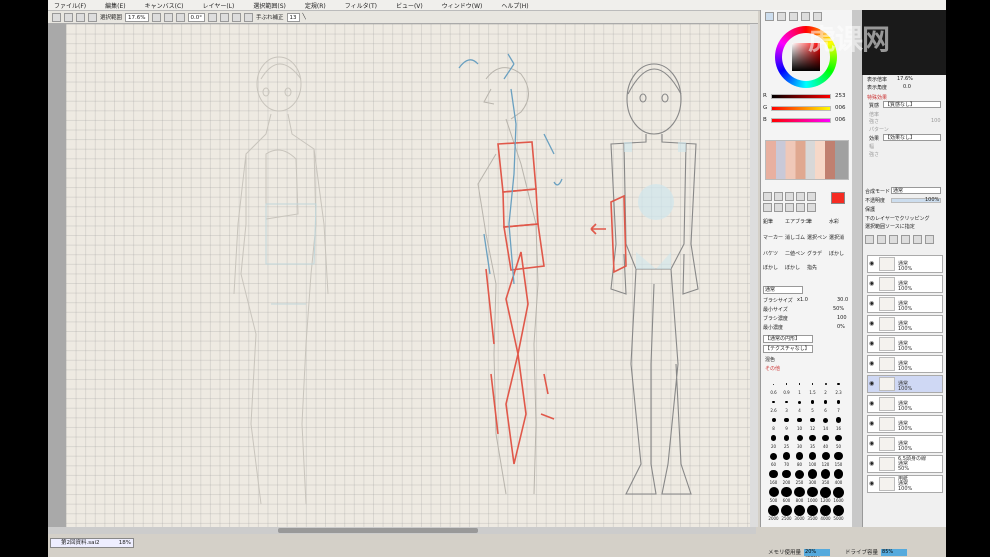 This screenshot has height=557, width=990. I want to click on tool-blur: ぼかし, so click(836, 253).